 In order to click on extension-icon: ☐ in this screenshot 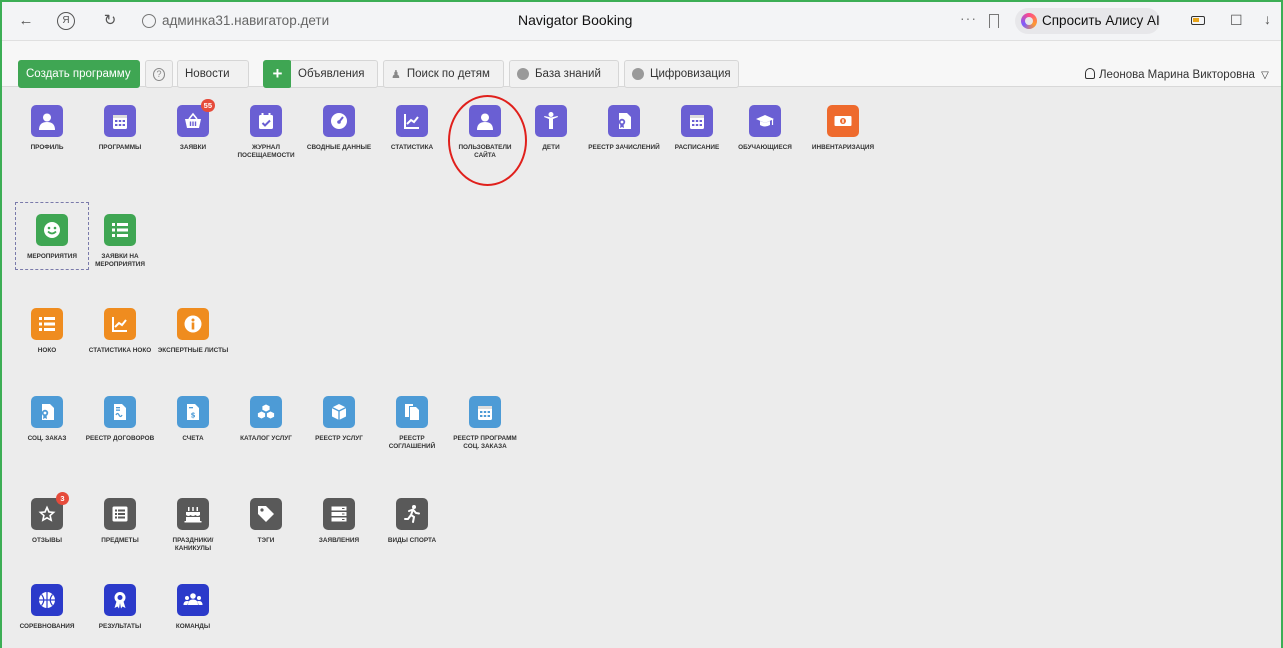, I will do `click(1236, 20)`.